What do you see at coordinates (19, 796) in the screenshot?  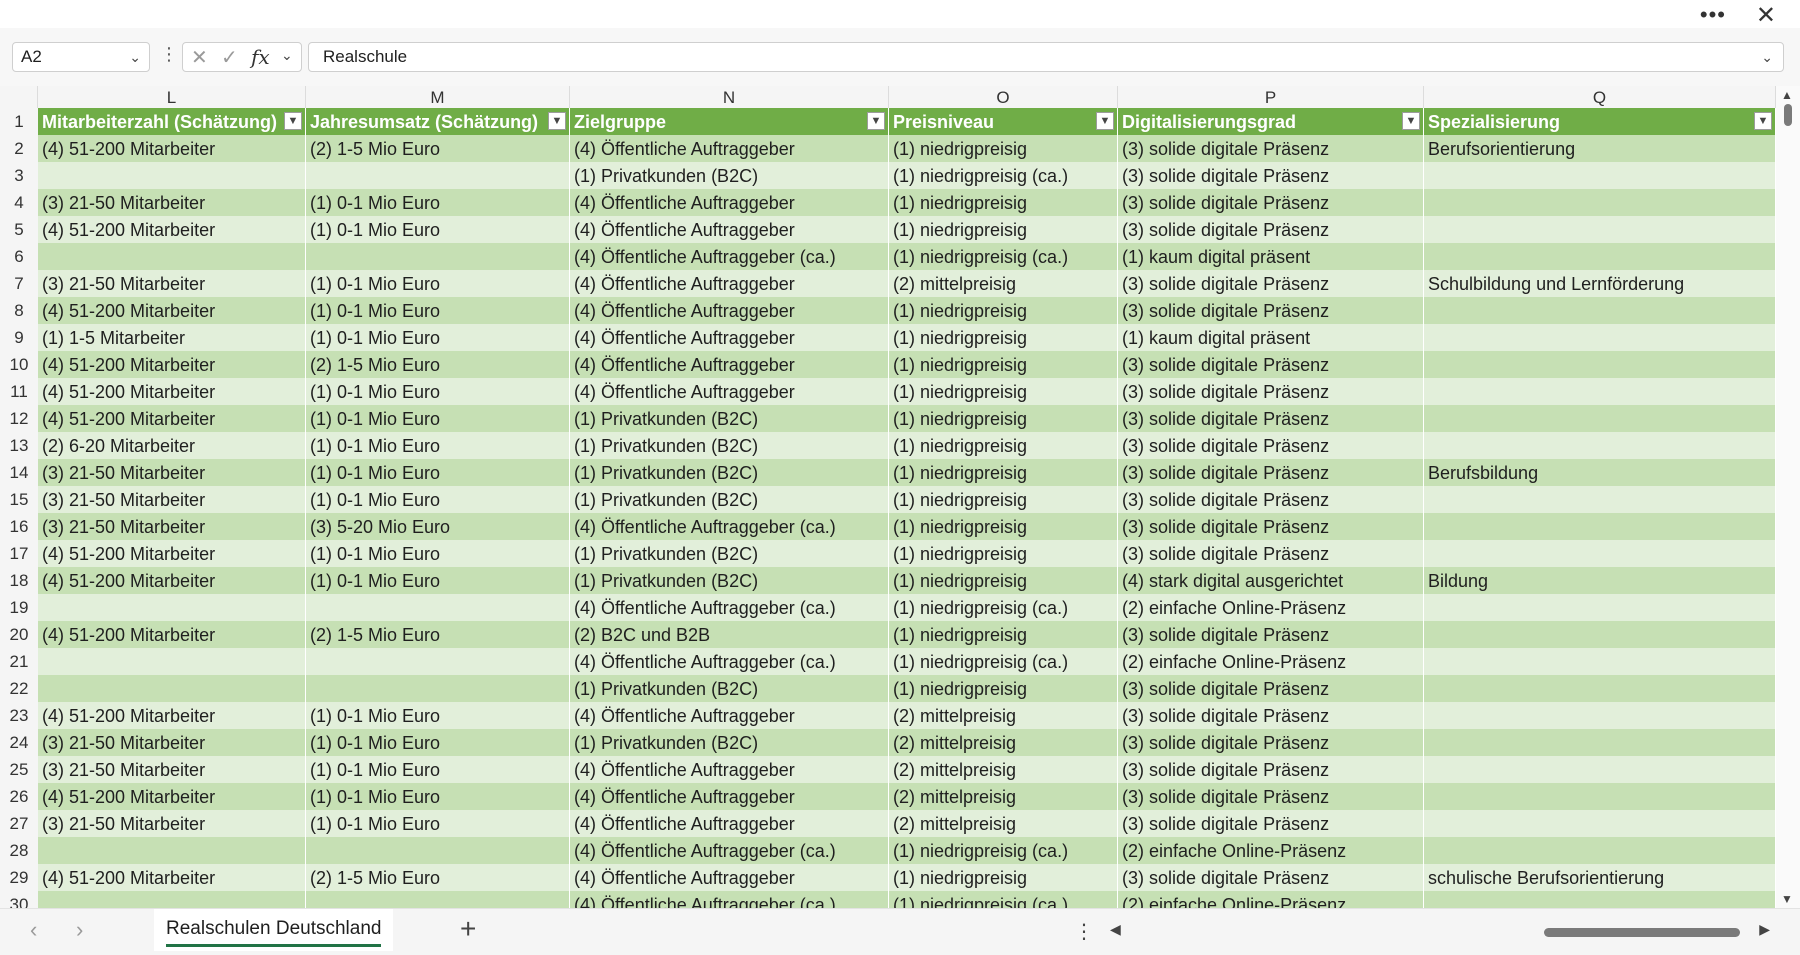 I see `row-number: 26` at bounding box center [19, 796].